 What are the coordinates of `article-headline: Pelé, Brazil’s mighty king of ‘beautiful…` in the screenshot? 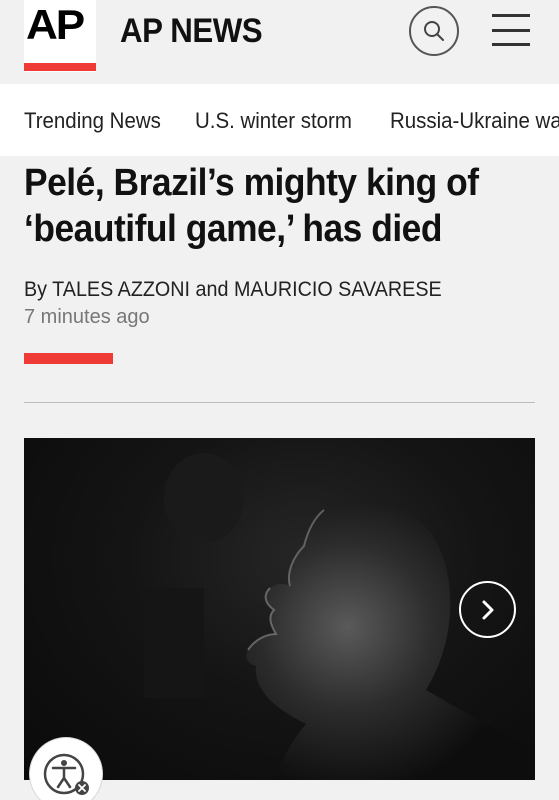 It's located at (251, 206).